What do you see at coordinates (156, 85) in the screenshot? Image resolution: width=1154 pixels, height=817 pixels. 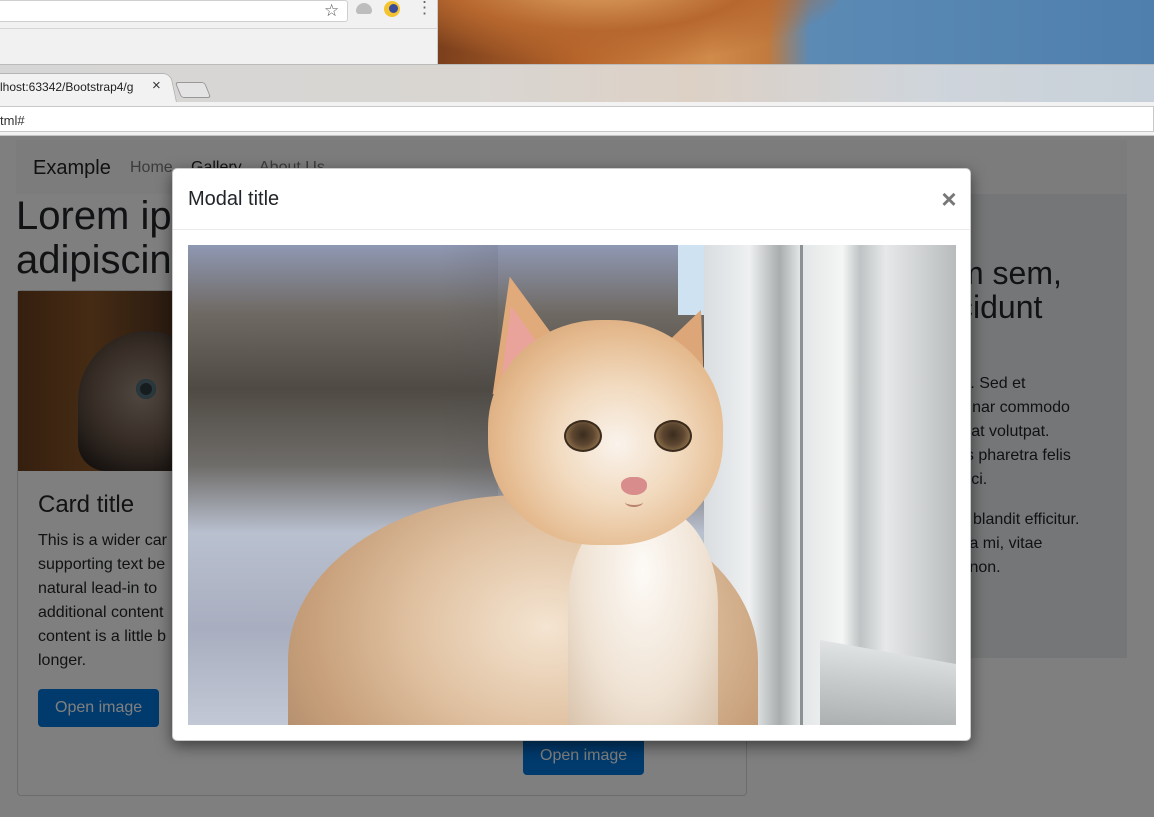 I see `tab-close-icon: ×` at bounding box center [156, 85].